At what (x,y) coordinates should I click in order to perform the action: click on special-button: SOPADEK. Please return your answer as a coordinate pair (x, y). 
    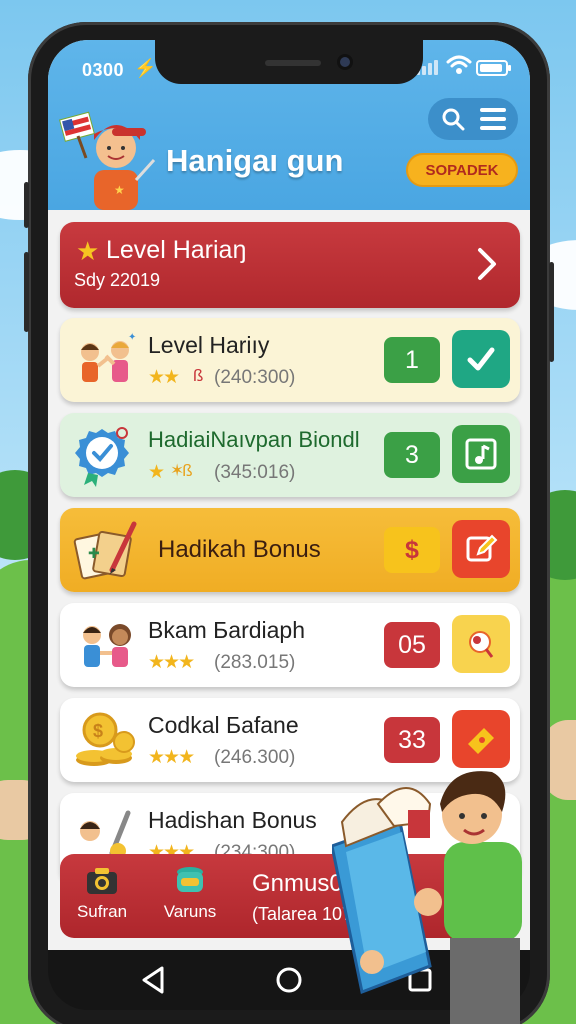
    Looking at the image, I should click on (462, 170).